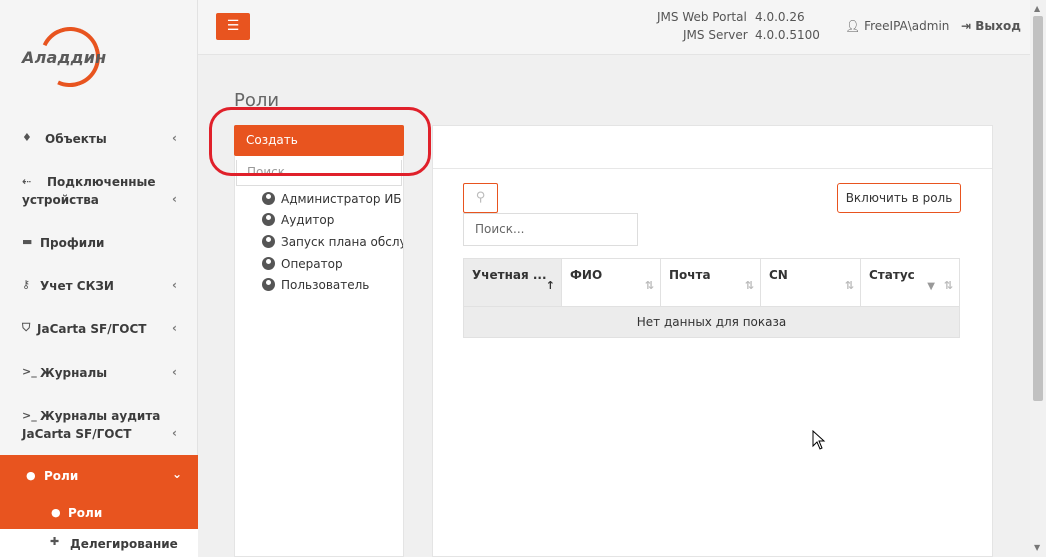  I want to click on sidebar-item-jacarta: ⛉ JaCarta SF/ГОСТ ‹, so click(99, 329).